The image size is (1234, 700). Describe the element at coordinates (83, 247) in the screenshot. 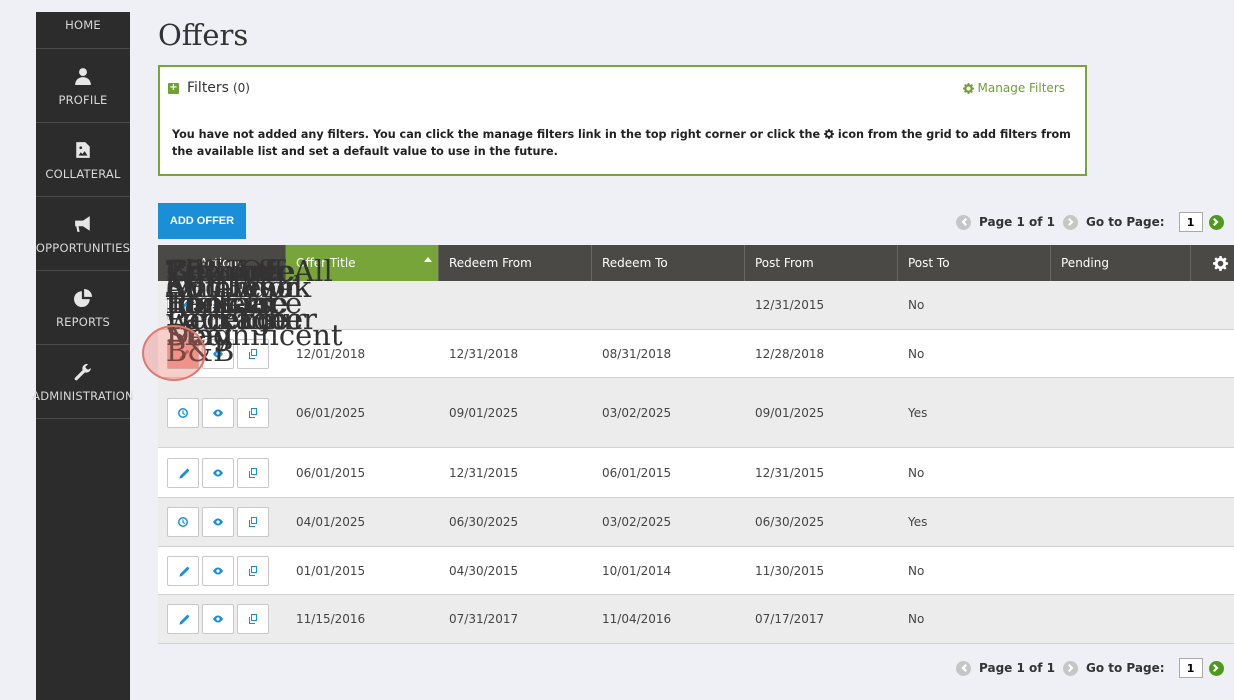

I see `sidebar-item-label: OPPORTUNITIES` at that location.